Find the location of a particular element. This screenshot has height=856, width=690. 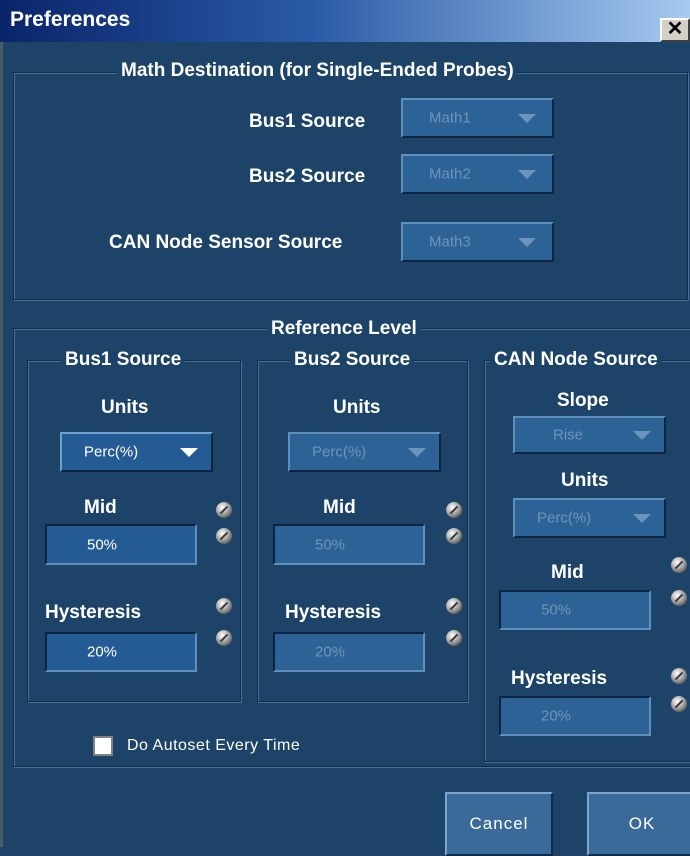

bus1-mid-label: Mid is located at coordinates (100, 507).